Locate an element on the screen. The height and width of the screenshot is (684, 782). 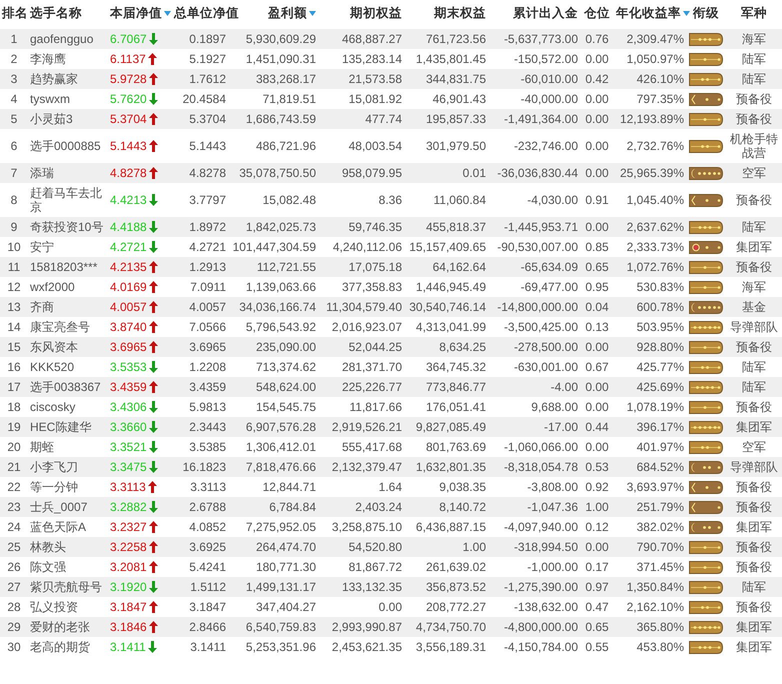
profit-amount: 34,036,166.74 is located at coordinates (277, 307).